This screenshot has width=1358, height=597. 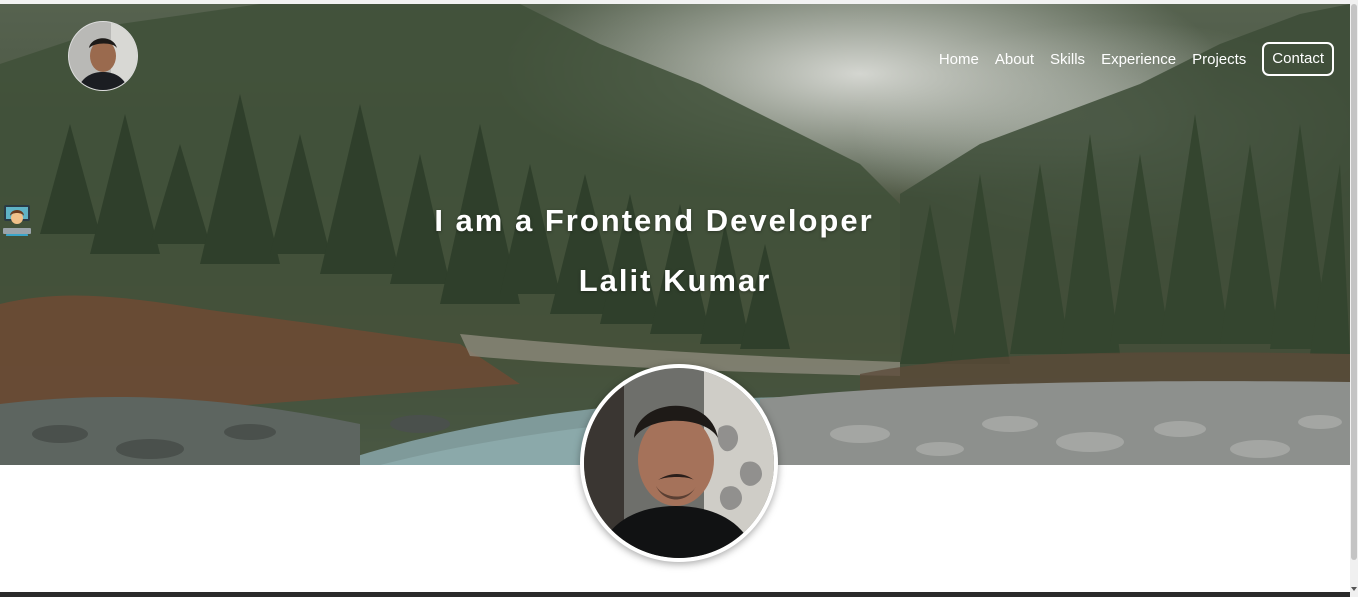 I want to click on headline-text: I am a Frontend Developer, so click(x=654, y=220).